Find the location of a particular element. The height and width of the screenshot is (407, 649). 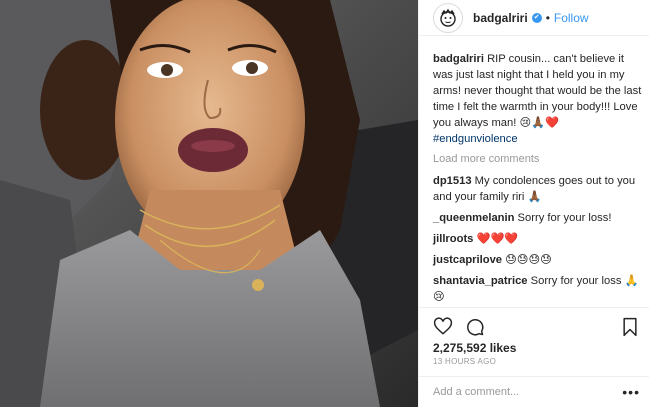

bookmark-icon is located at coordinates (630, 327).